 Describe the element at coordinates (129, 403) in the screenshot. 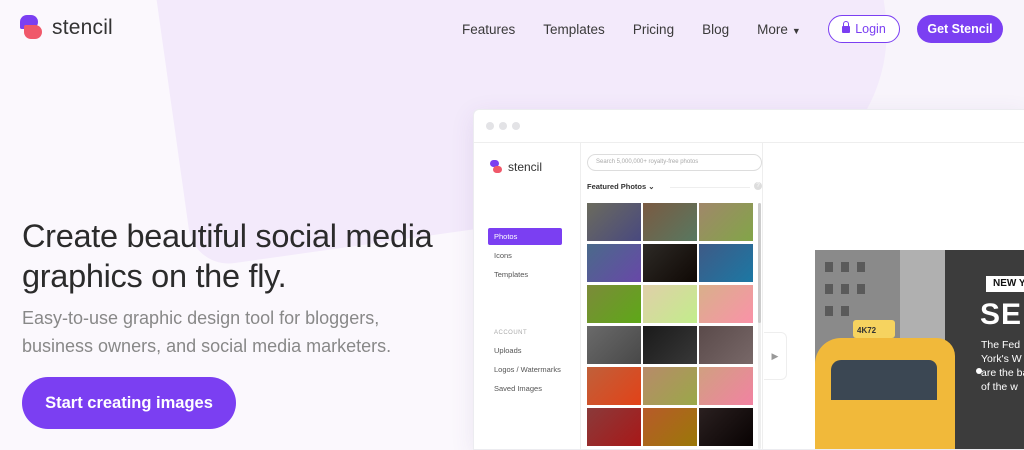

I see `start-creating-button: Start creating images` at that location.